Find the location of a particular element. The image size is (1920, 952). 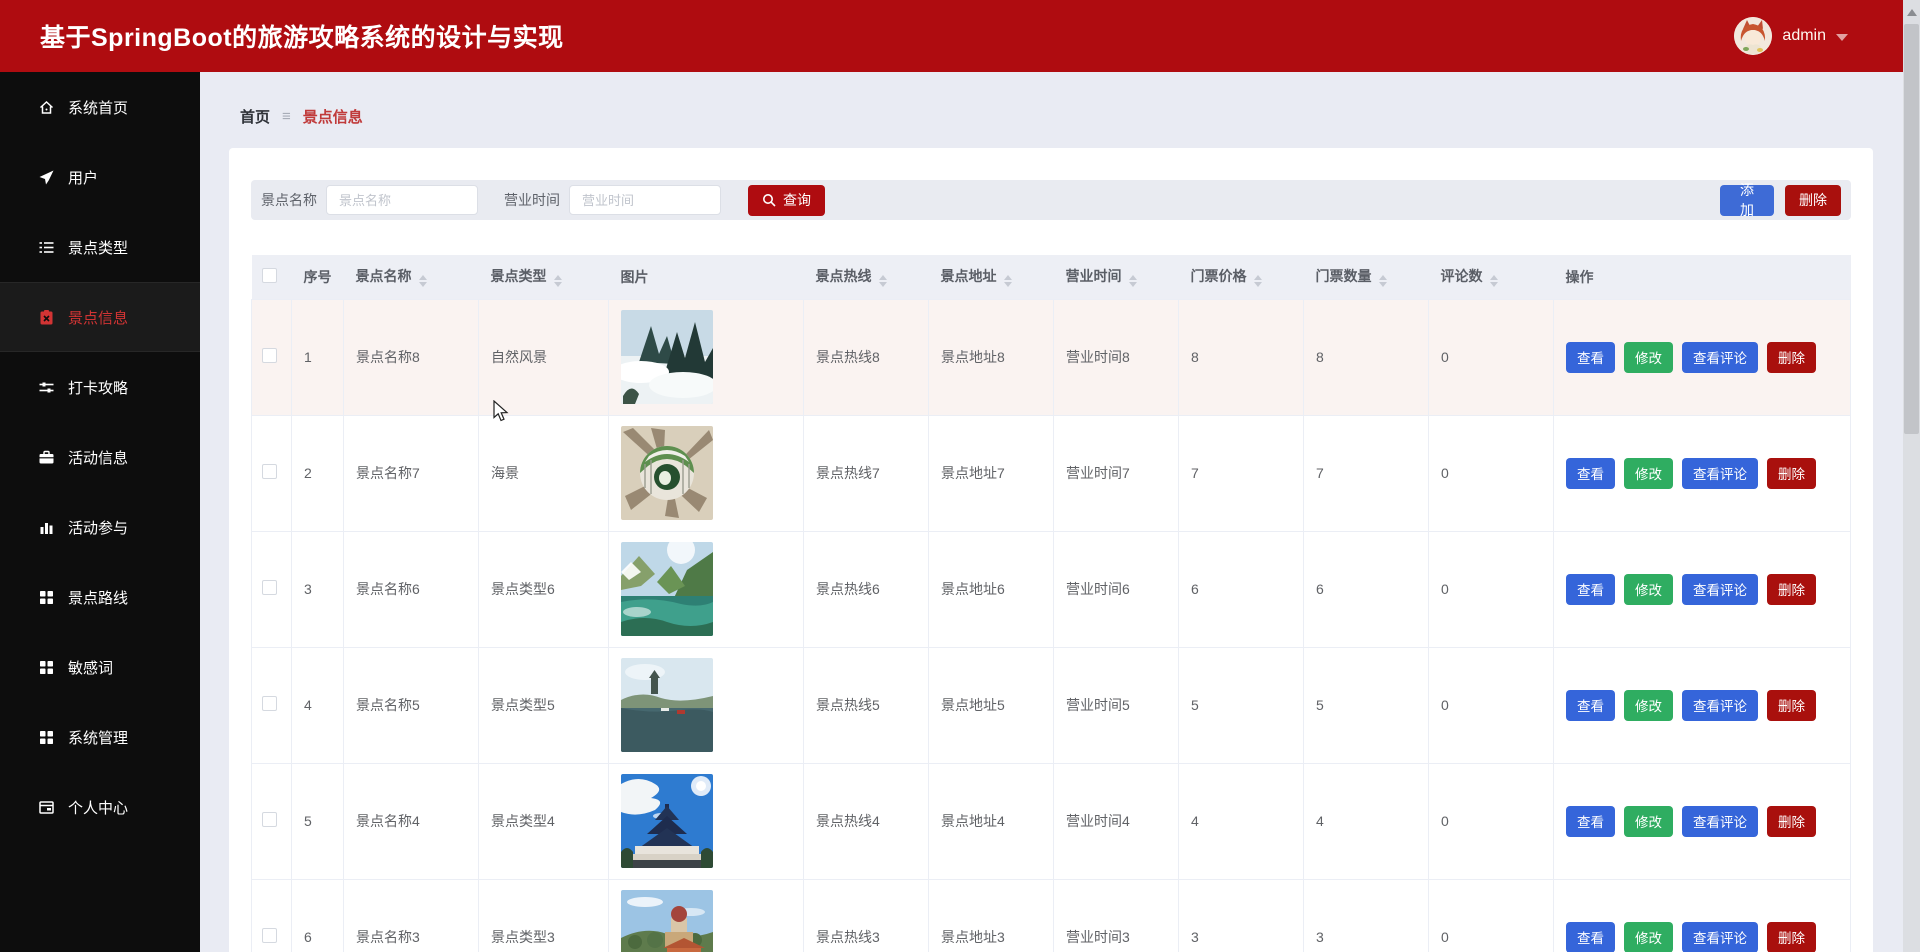

sidebar-item-users: 用户 is located at coordinates (100, 177).